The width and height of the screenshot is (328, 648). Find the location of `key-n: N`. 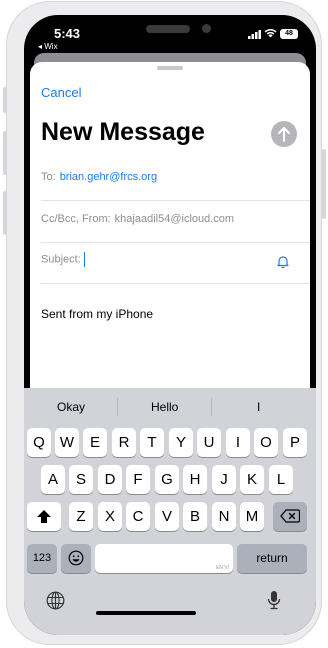

key-n: N is located at coordinates (224, 516).